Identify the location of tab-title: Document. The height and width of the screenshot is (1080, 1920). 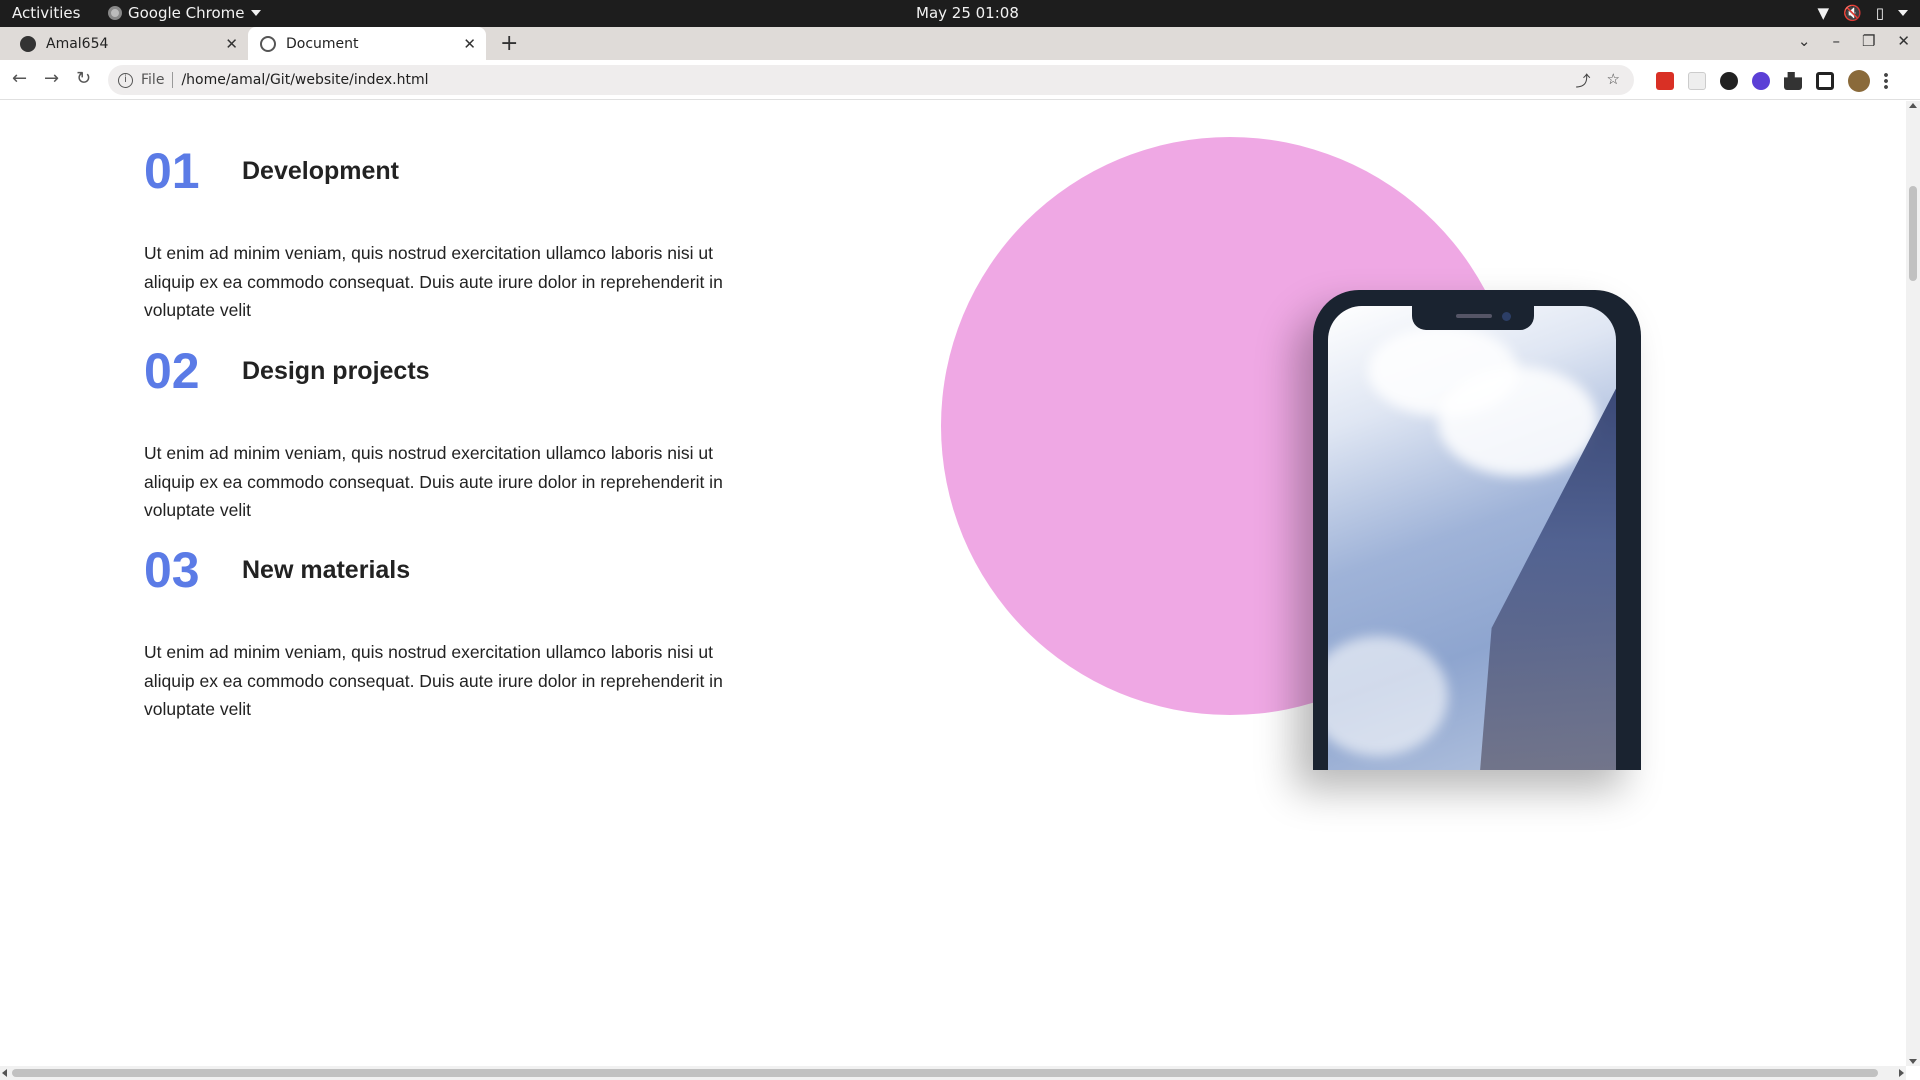
(322, 43).